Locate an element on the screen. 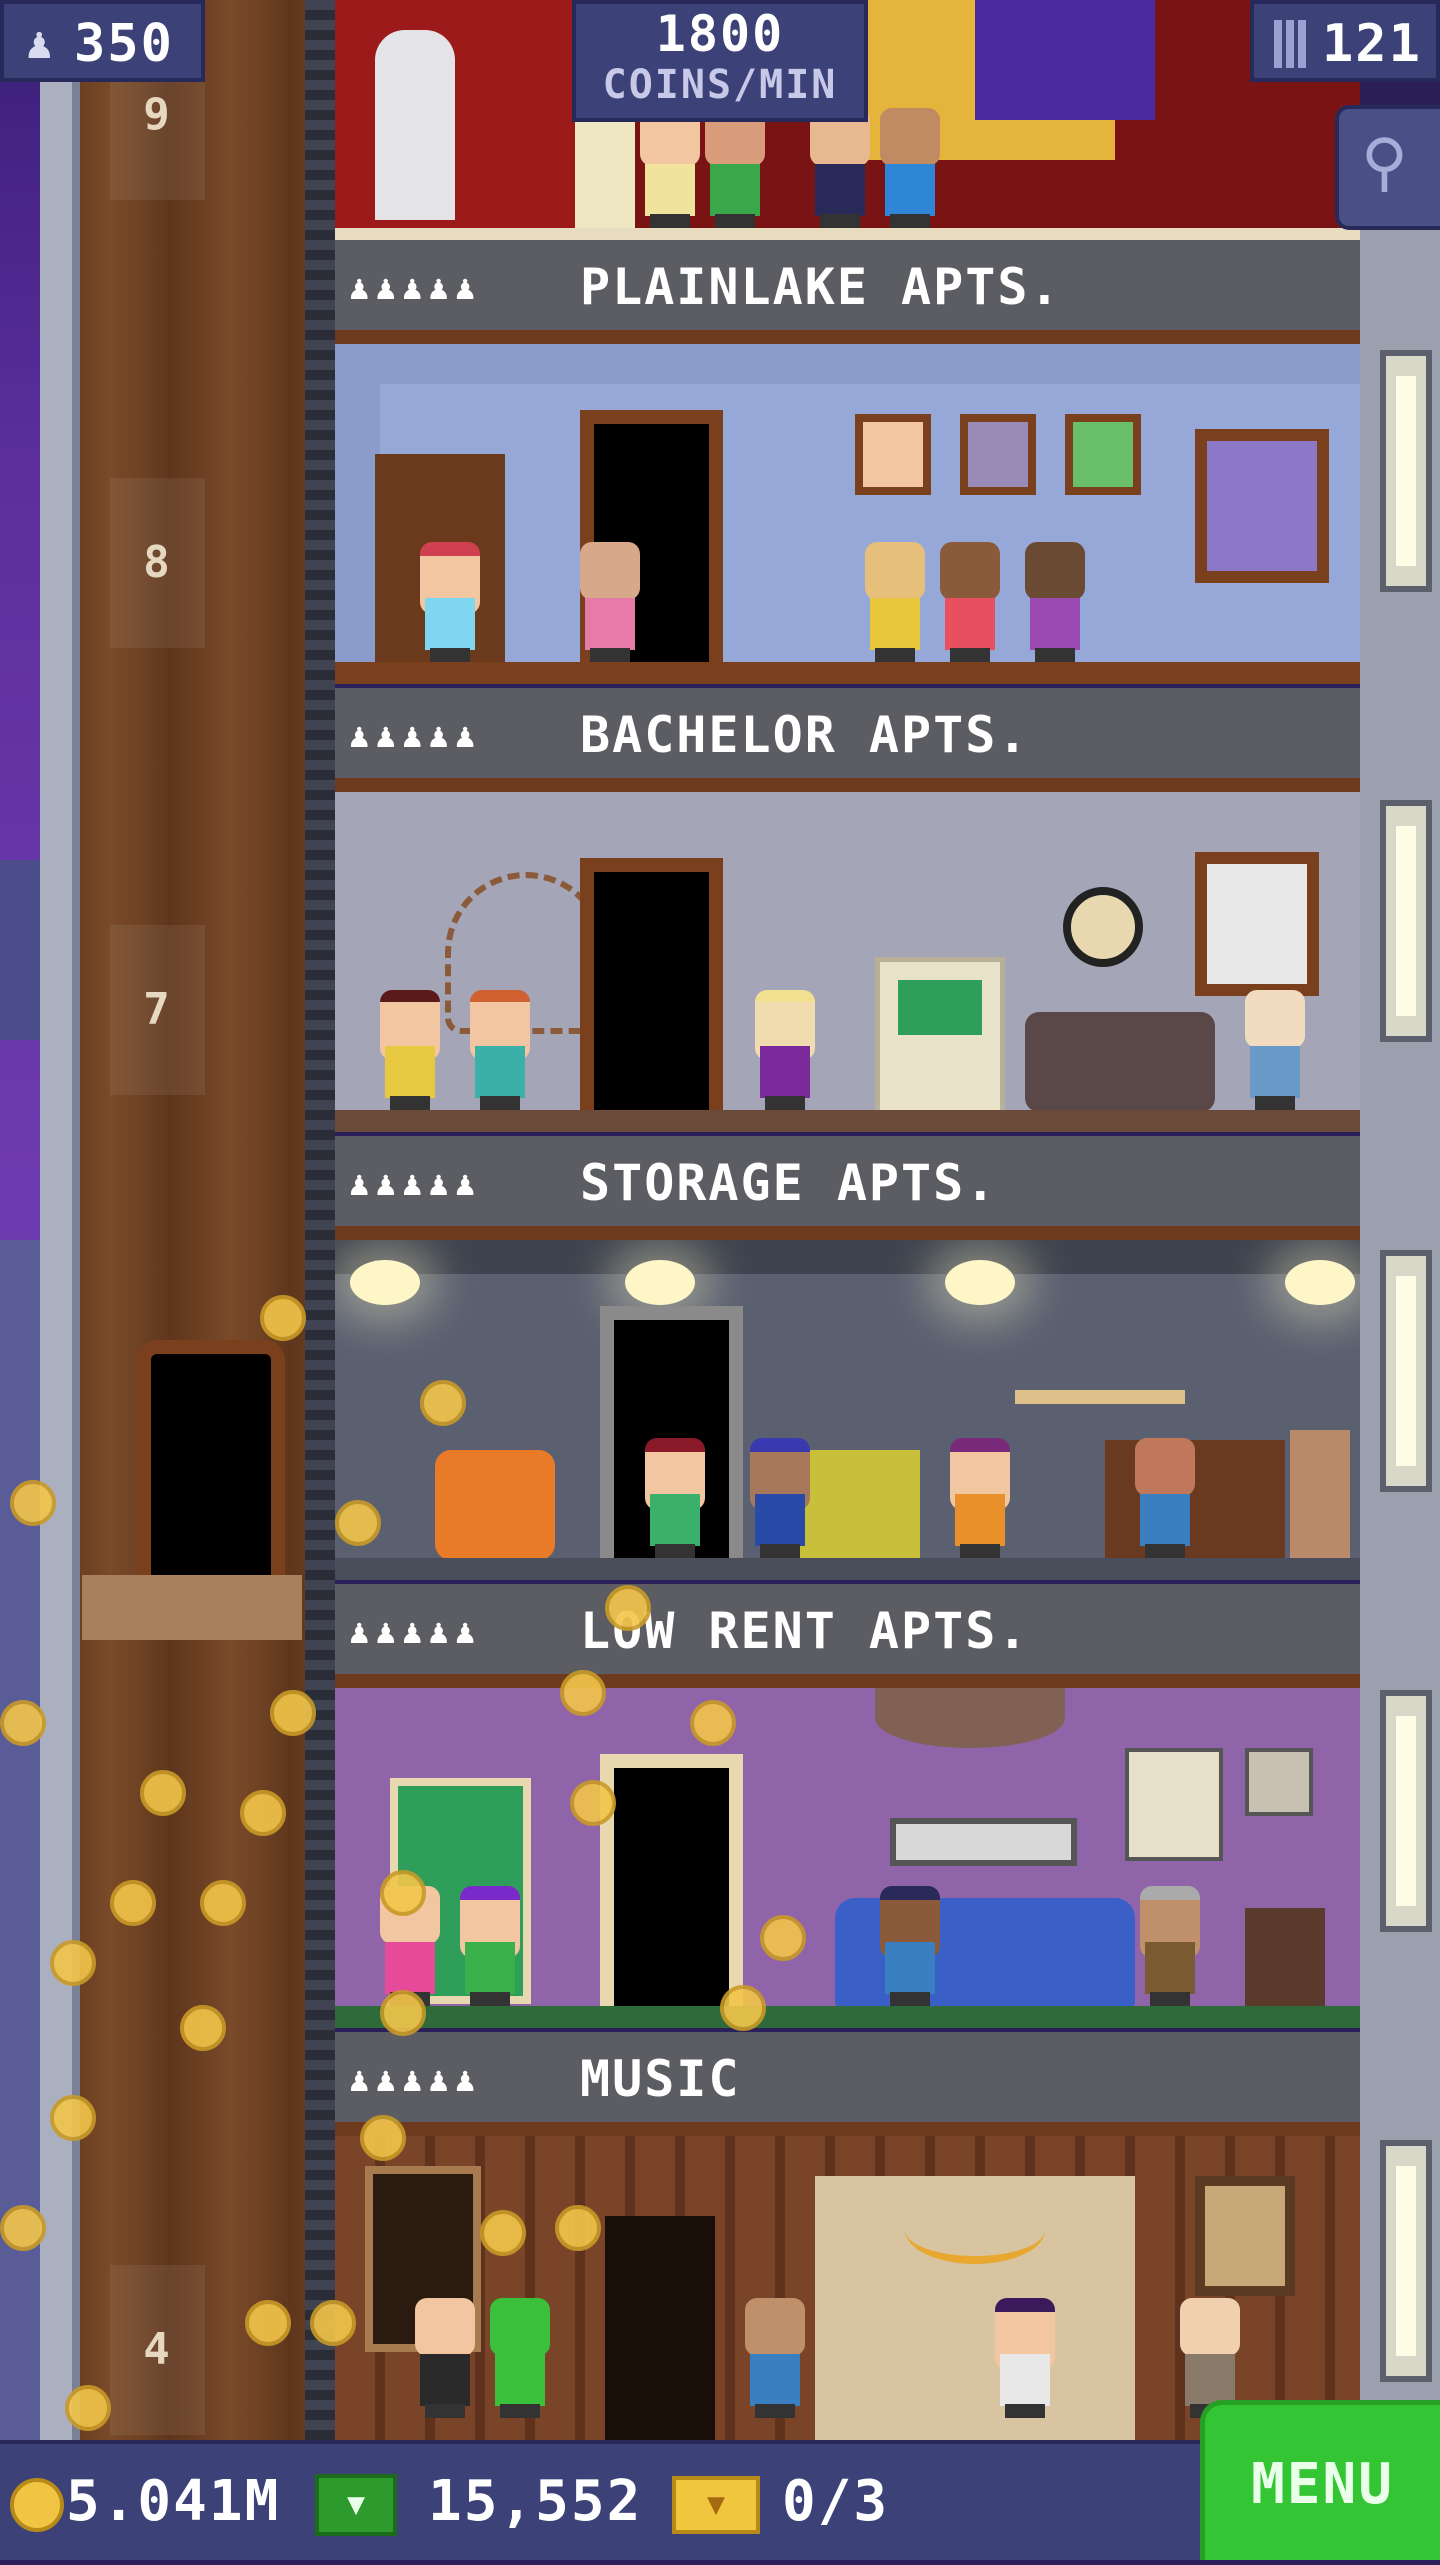  floor-low-rent is located at coordinates (847, 1858).